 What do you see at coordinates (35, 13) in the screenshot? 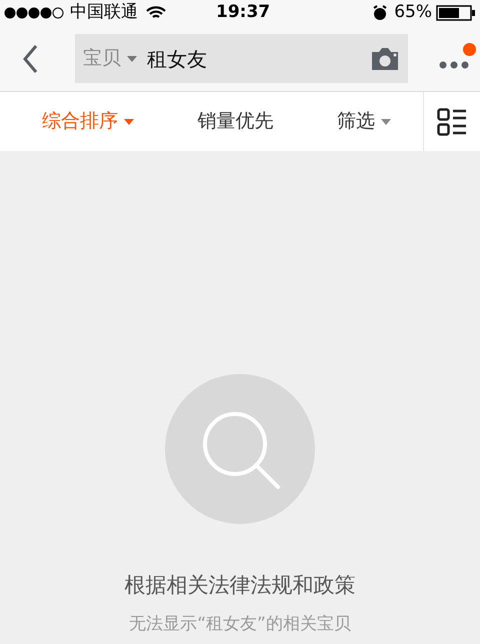
I see `signal-icon` at bounding box center [35, 13].